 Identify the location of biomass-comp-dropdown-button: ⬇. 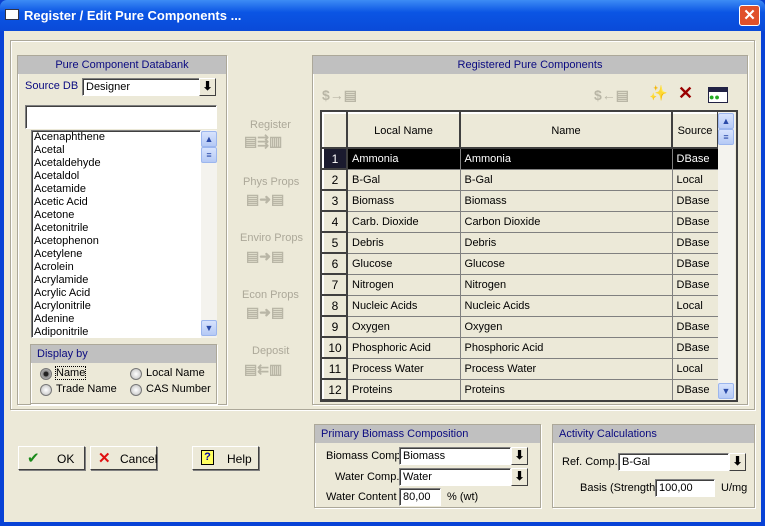
(519, 456).